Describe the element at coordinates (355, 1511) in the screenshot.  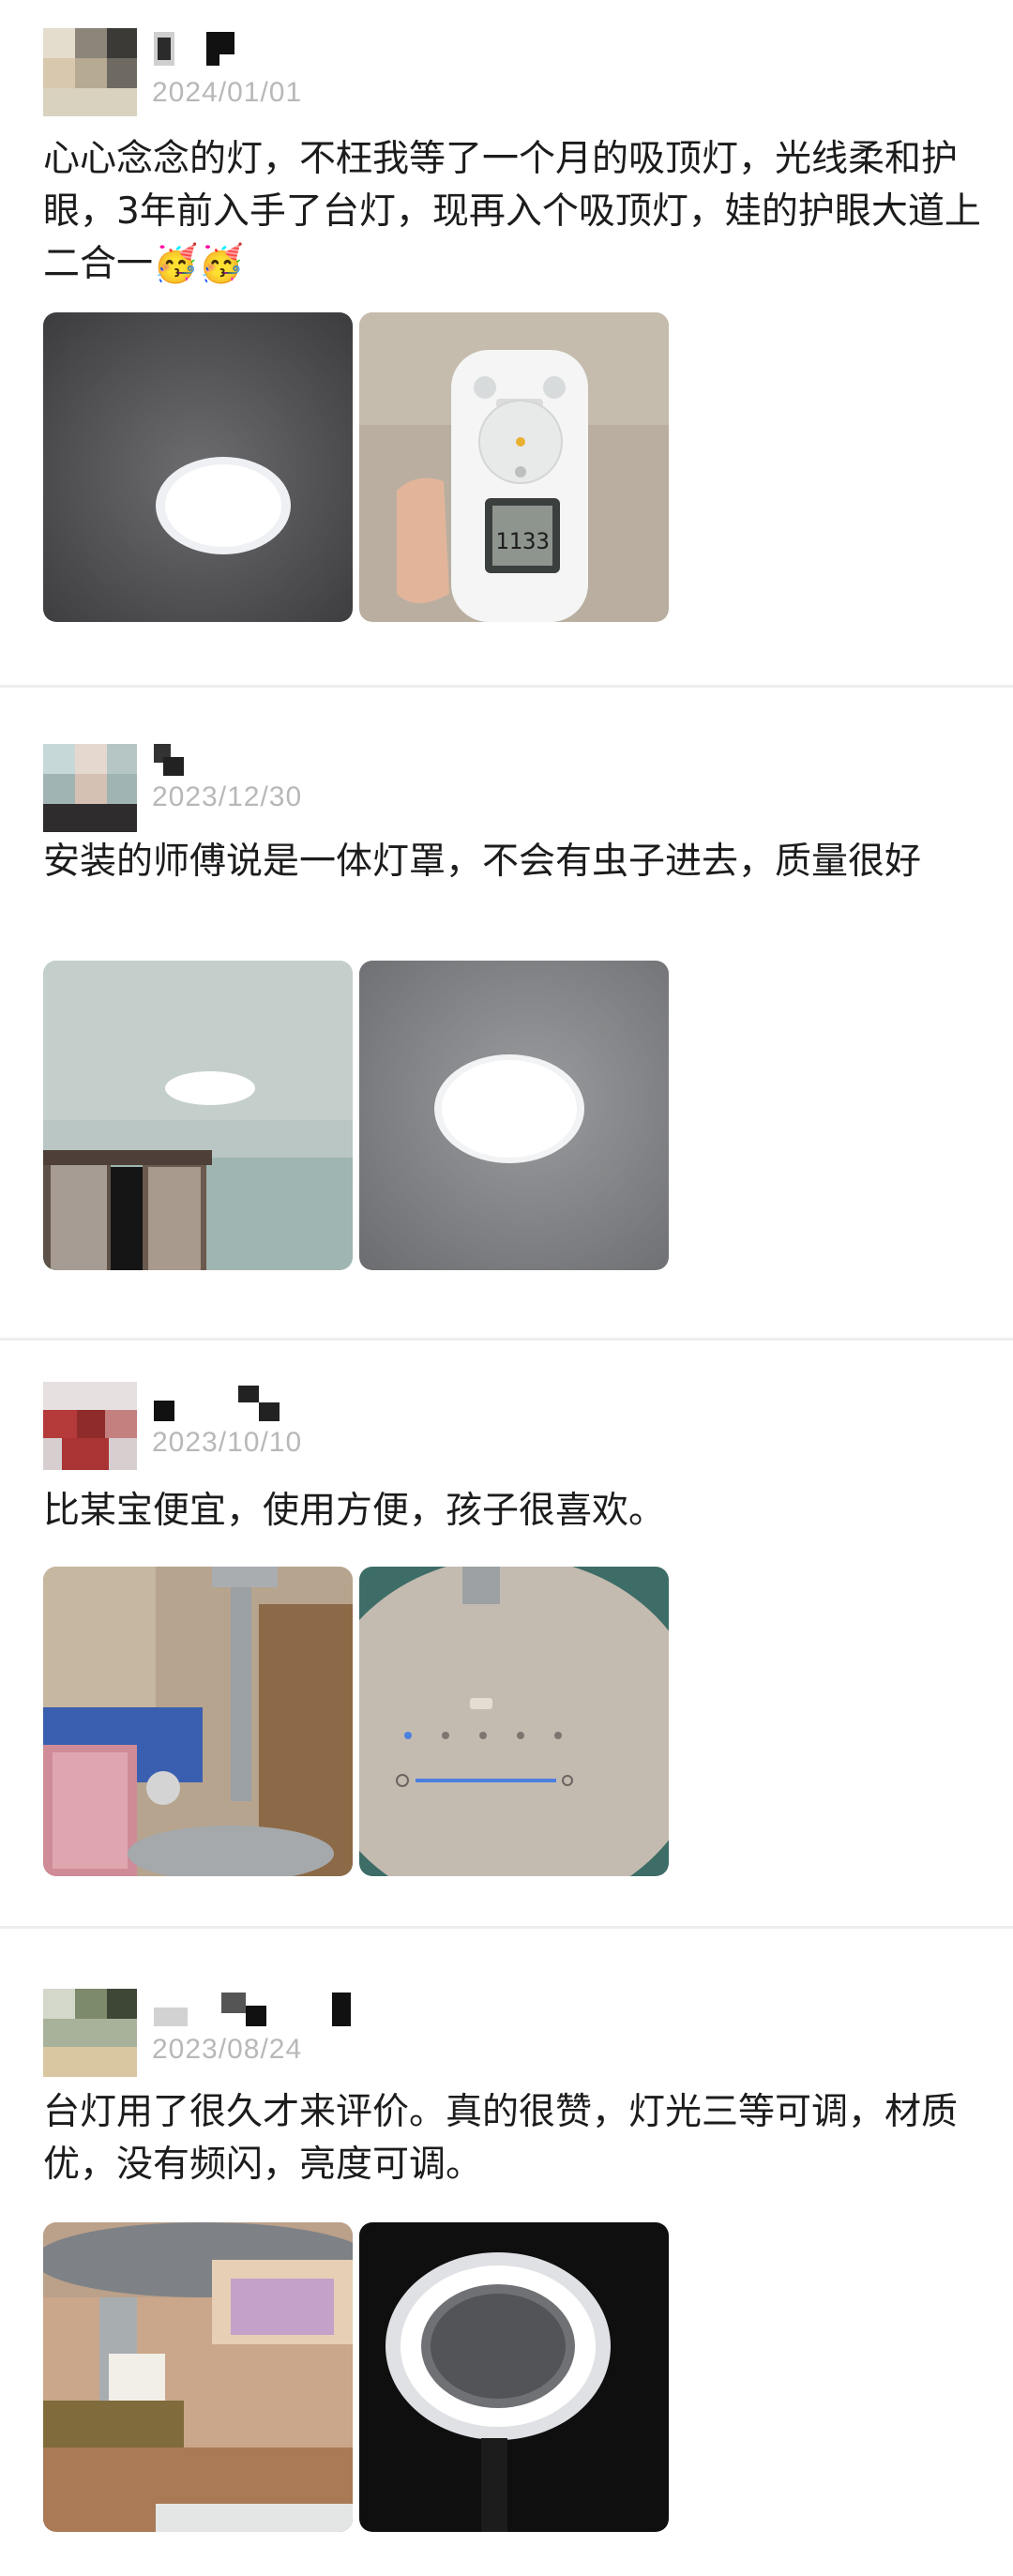
I see `review-text: 比某宝便宜，使用方便，孩子很喜欢。` at that location.